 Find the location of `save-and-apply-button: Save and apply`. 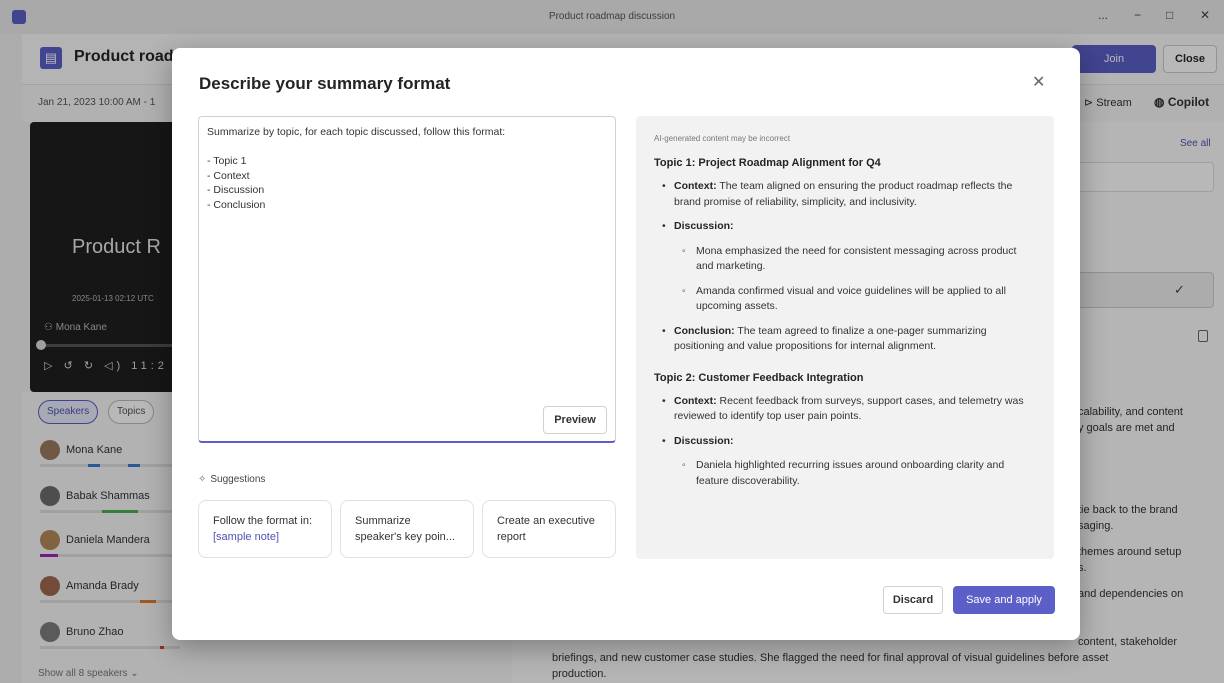

save-and-apply-button: Save and apply is located at coordinates (1004, 600).